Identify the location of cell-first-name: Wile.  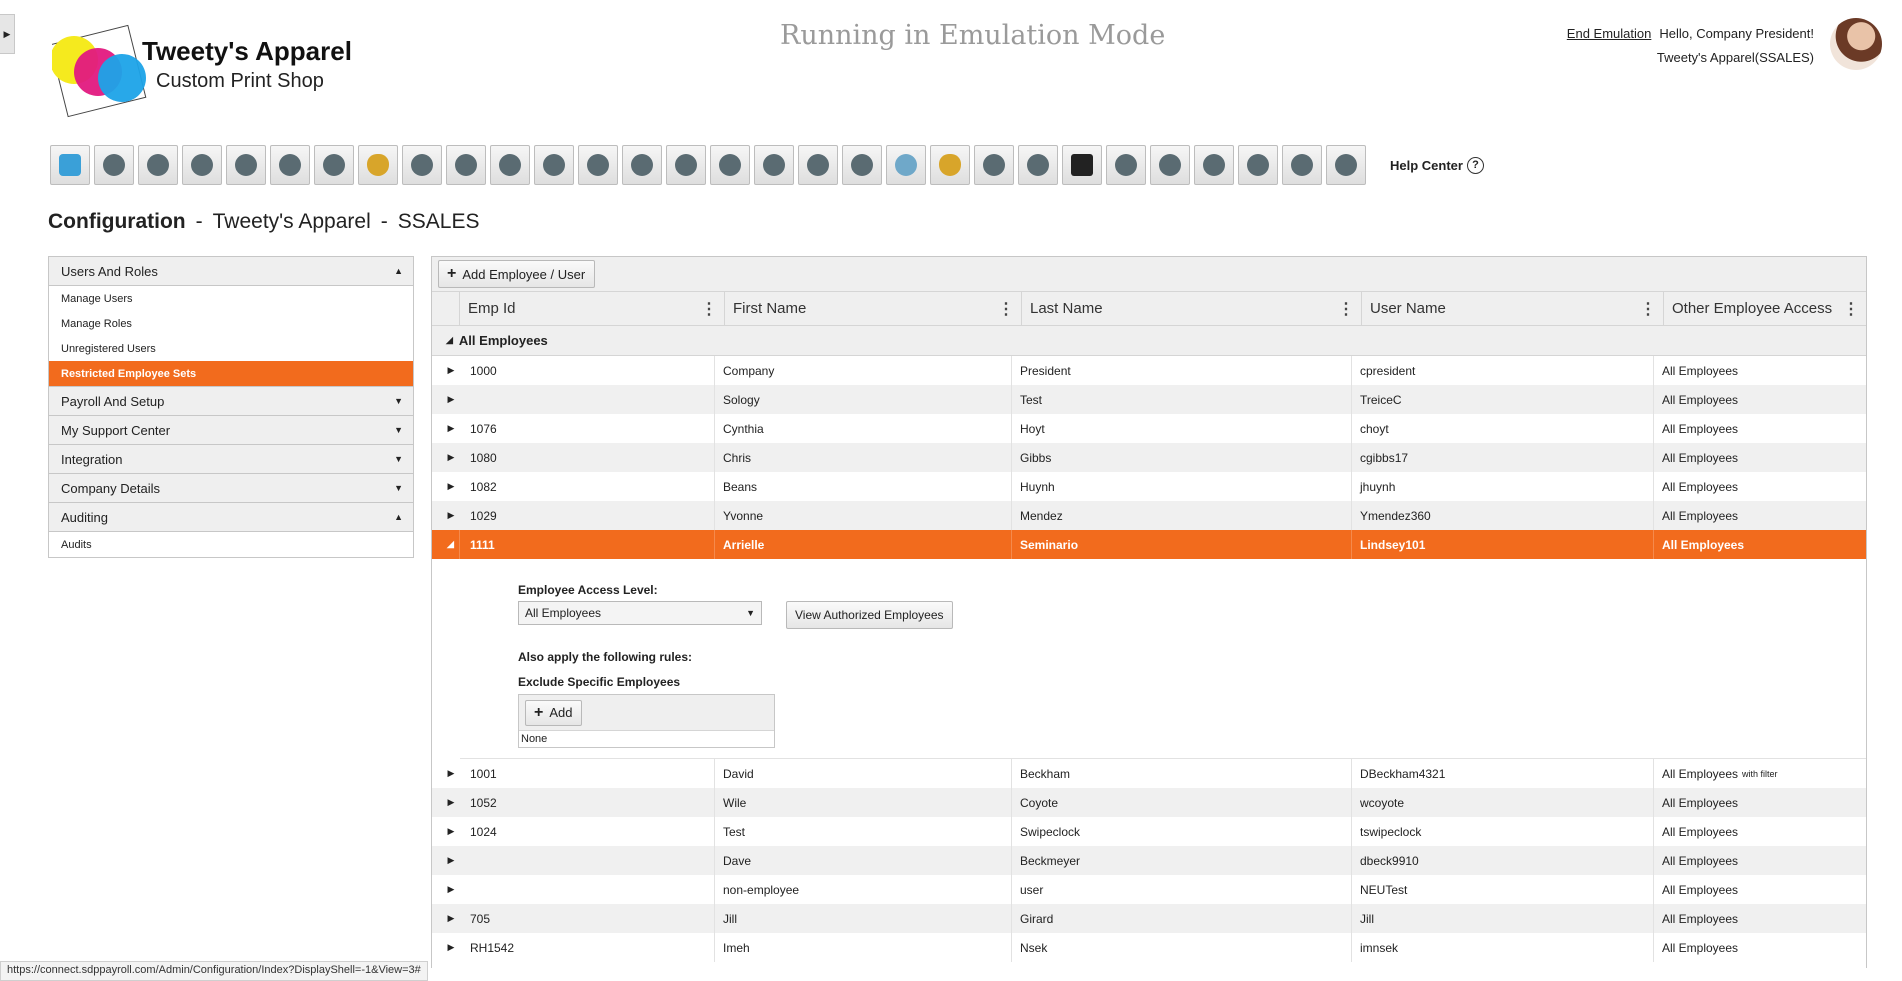
(863, 802).